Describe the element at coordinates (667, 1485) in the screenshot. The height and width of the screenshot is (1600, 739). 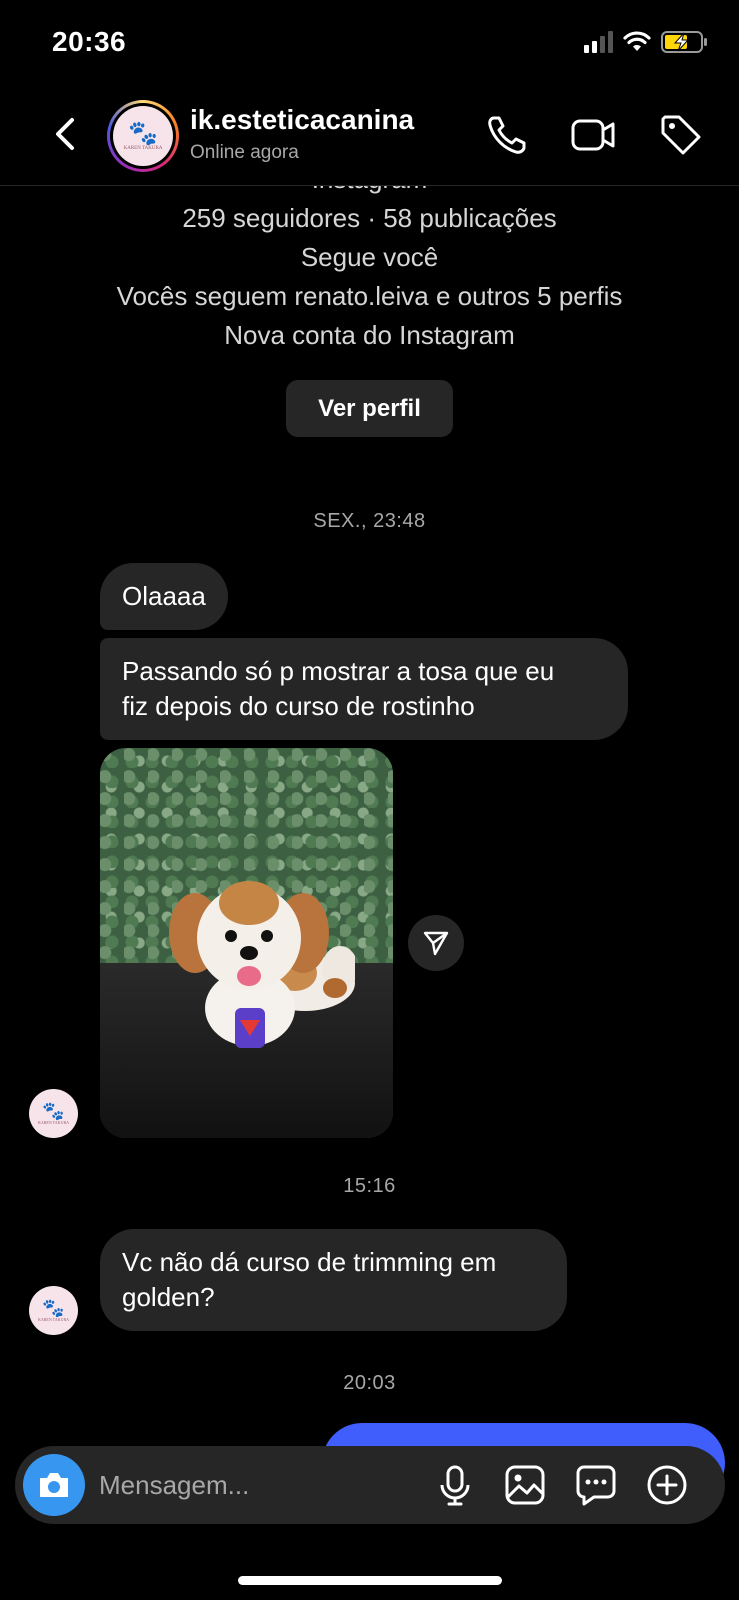
I see `plus-icon` at that location.